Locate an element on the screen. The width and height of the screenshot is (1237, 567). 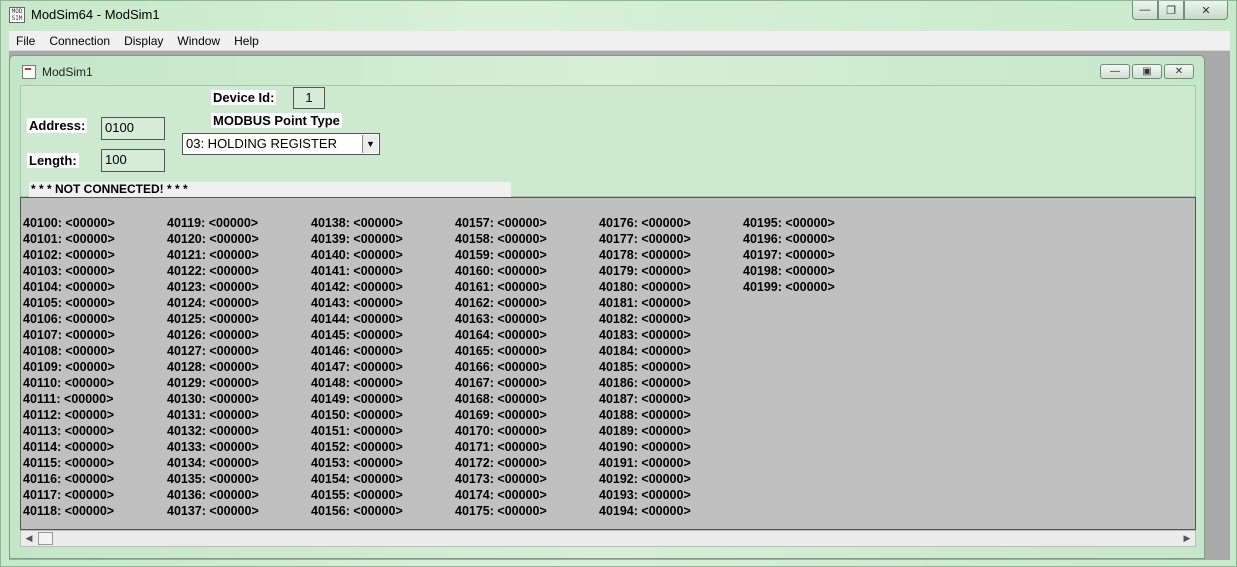
child-close-button: ✕ is located at coordinates (1179, 71).